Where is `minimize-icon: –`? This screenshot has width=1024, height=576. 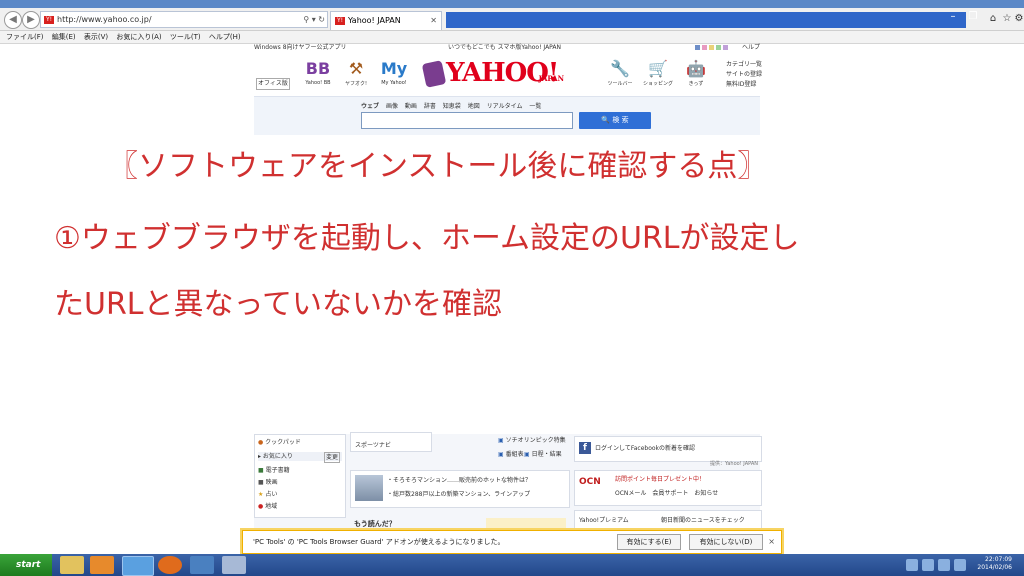
minimize-icon: – is located at coordinates (953, 17).